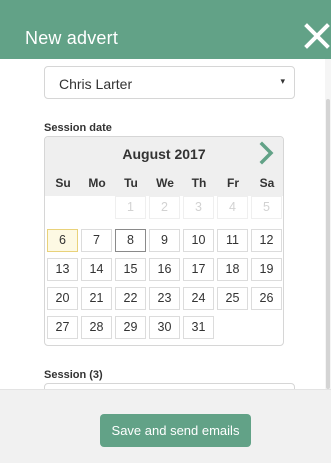 This screenshot has height=463, width=331. What do you see at coordinates (96, 269) in the screenshot?
I see `calendar-day: 14` at bounding box center [96, 269].